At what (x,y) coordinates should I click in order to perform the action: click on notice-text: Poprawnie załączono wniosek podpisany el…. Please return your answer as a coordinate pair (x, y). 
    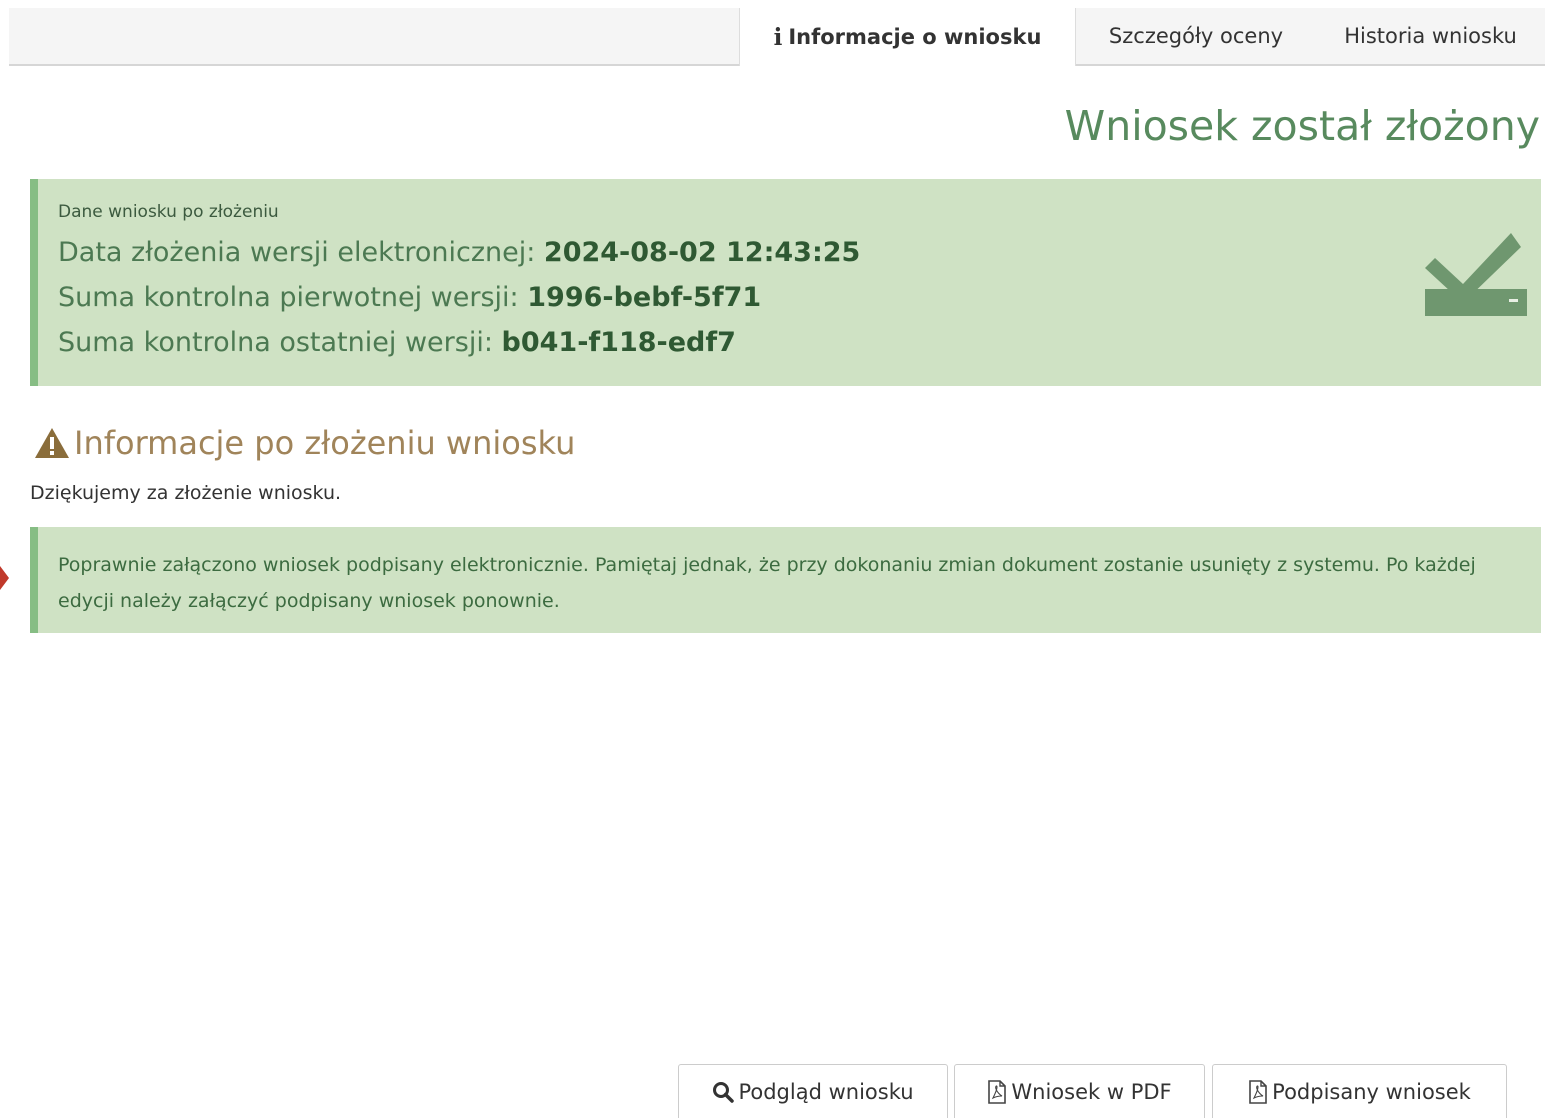
    Looking at the image, I should click on (767, 583).